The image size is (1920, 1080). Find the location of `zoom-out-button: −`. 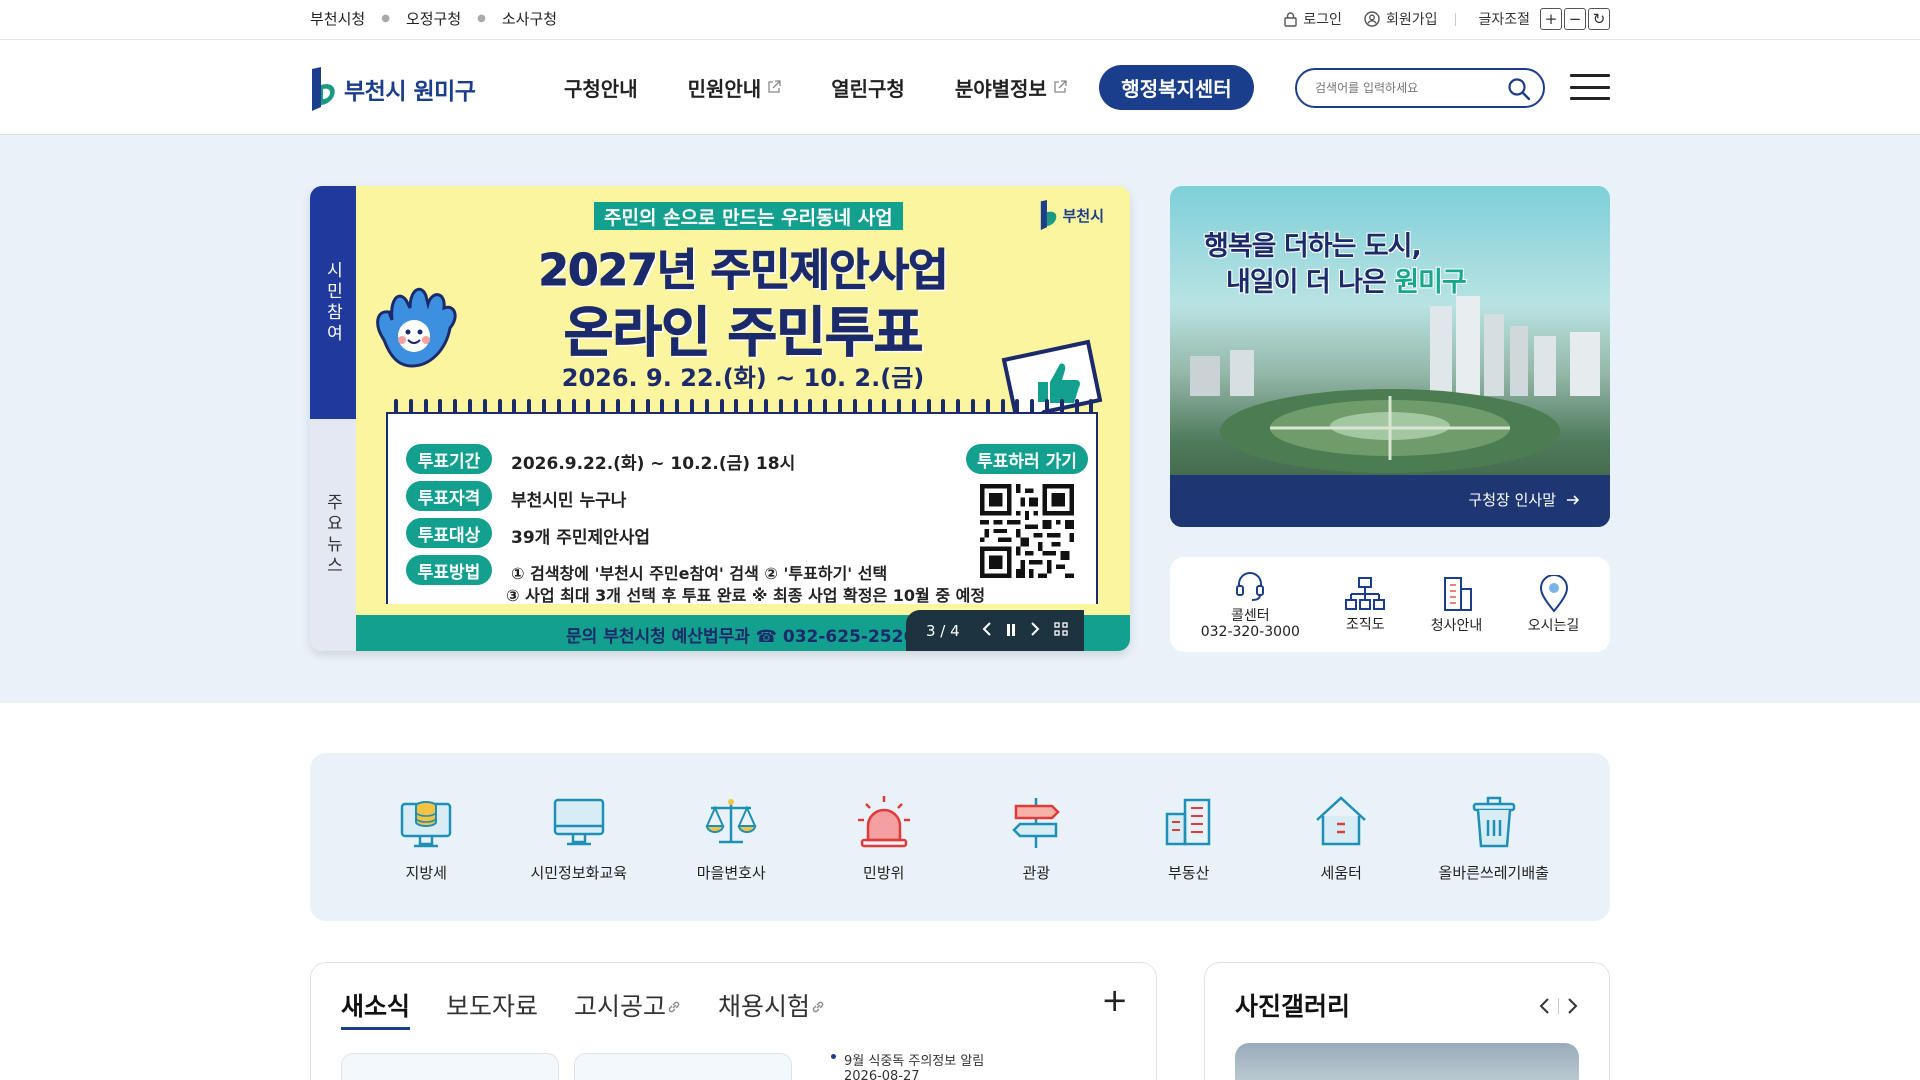

zoom-out-button: − is located at coordinates (1575, 19).